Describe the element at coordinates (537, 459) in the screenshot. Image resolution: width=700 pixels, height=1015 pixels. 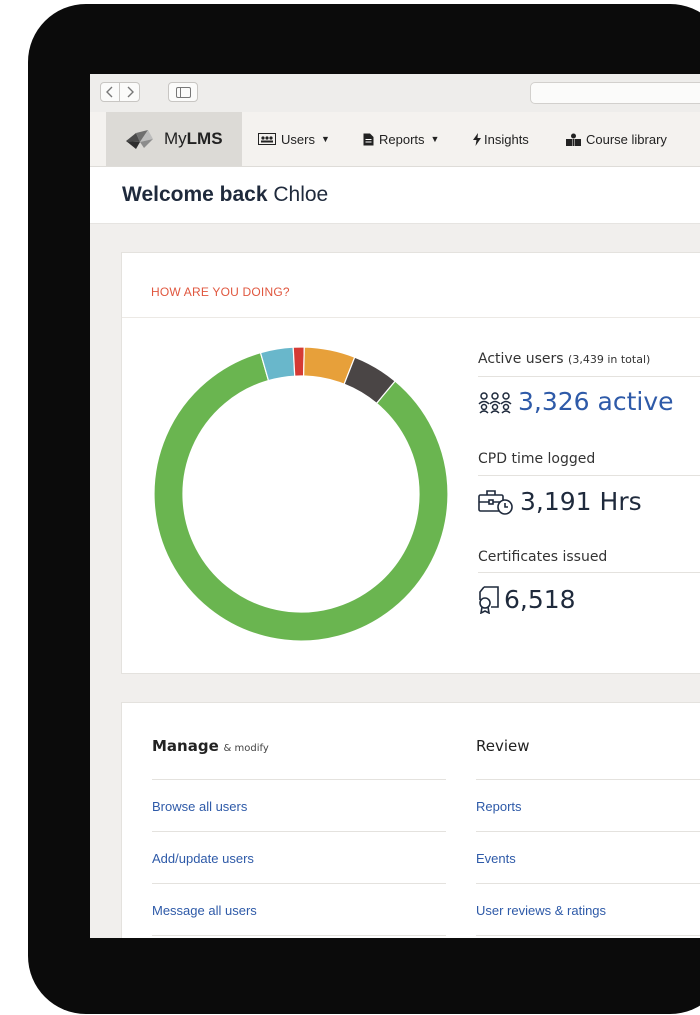
I see `cpd-label: CPD time logged` at that location.